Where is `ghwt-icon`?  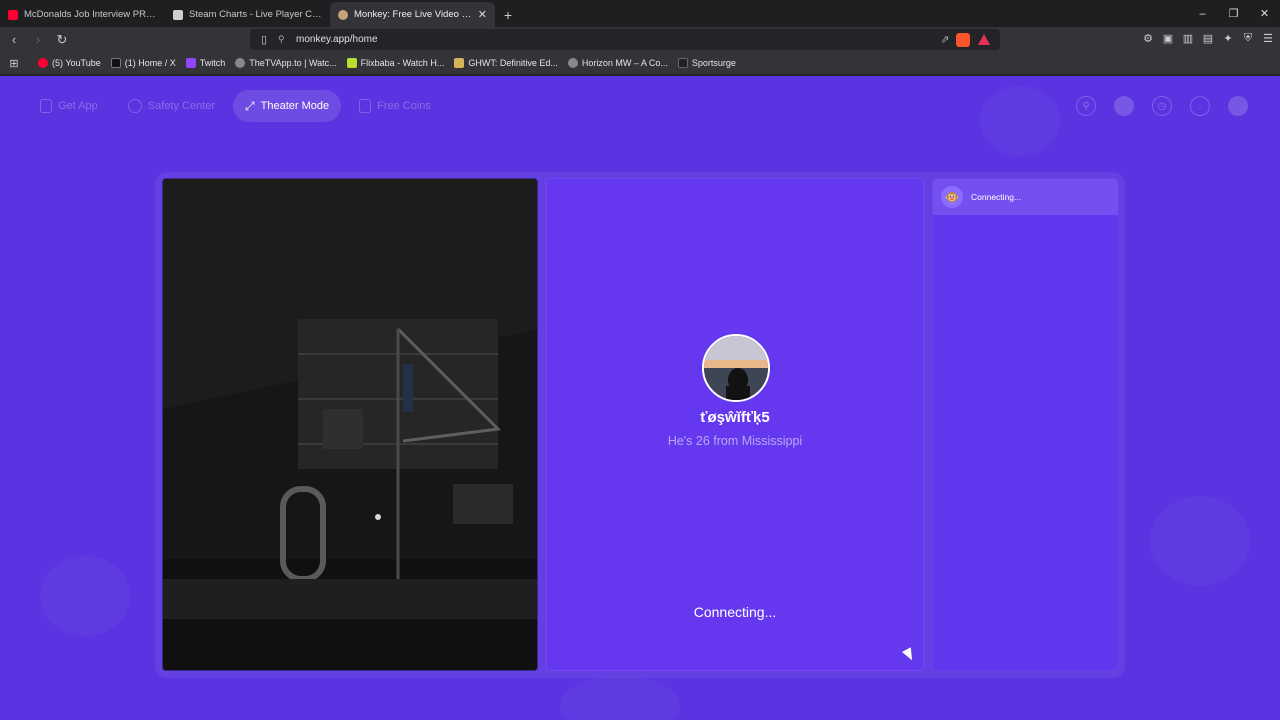
ghwt-icon is located at coordinates (459, 63).